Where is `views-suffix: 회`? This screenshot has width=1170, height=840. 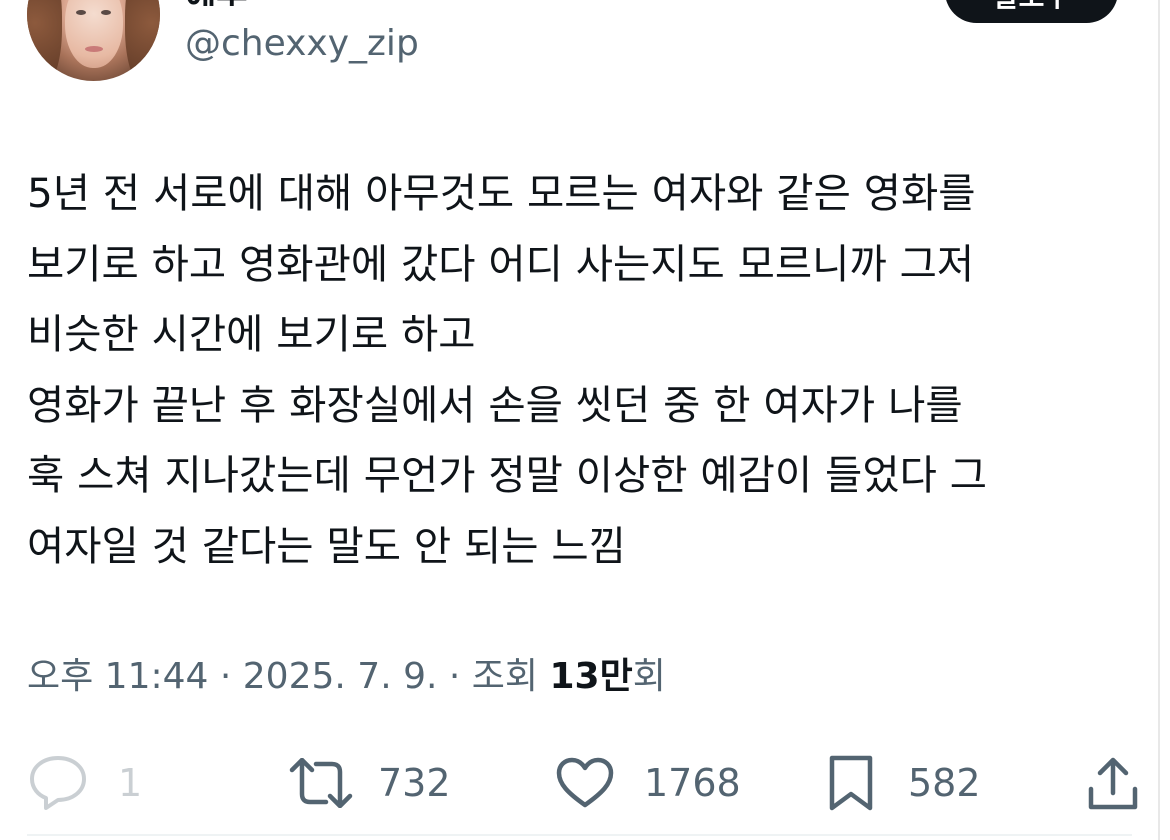 views-suffix: 회 is located at coordinates (649, 676).